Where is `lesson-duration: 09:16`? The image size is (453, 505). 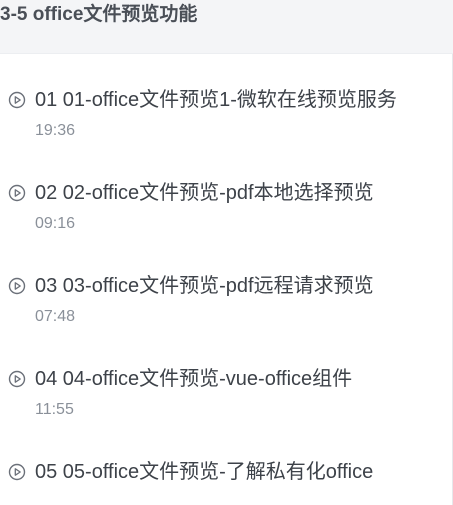 lesson-duration: 09:16 is located at coordinates (55, 223).